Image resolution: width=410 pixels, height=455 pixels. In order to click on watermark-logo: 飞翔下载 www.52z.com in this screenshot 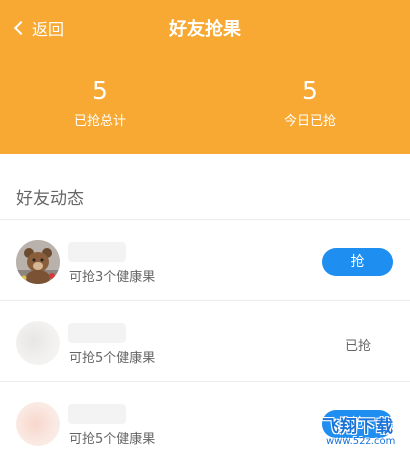, I will do `click(364, 432)`.